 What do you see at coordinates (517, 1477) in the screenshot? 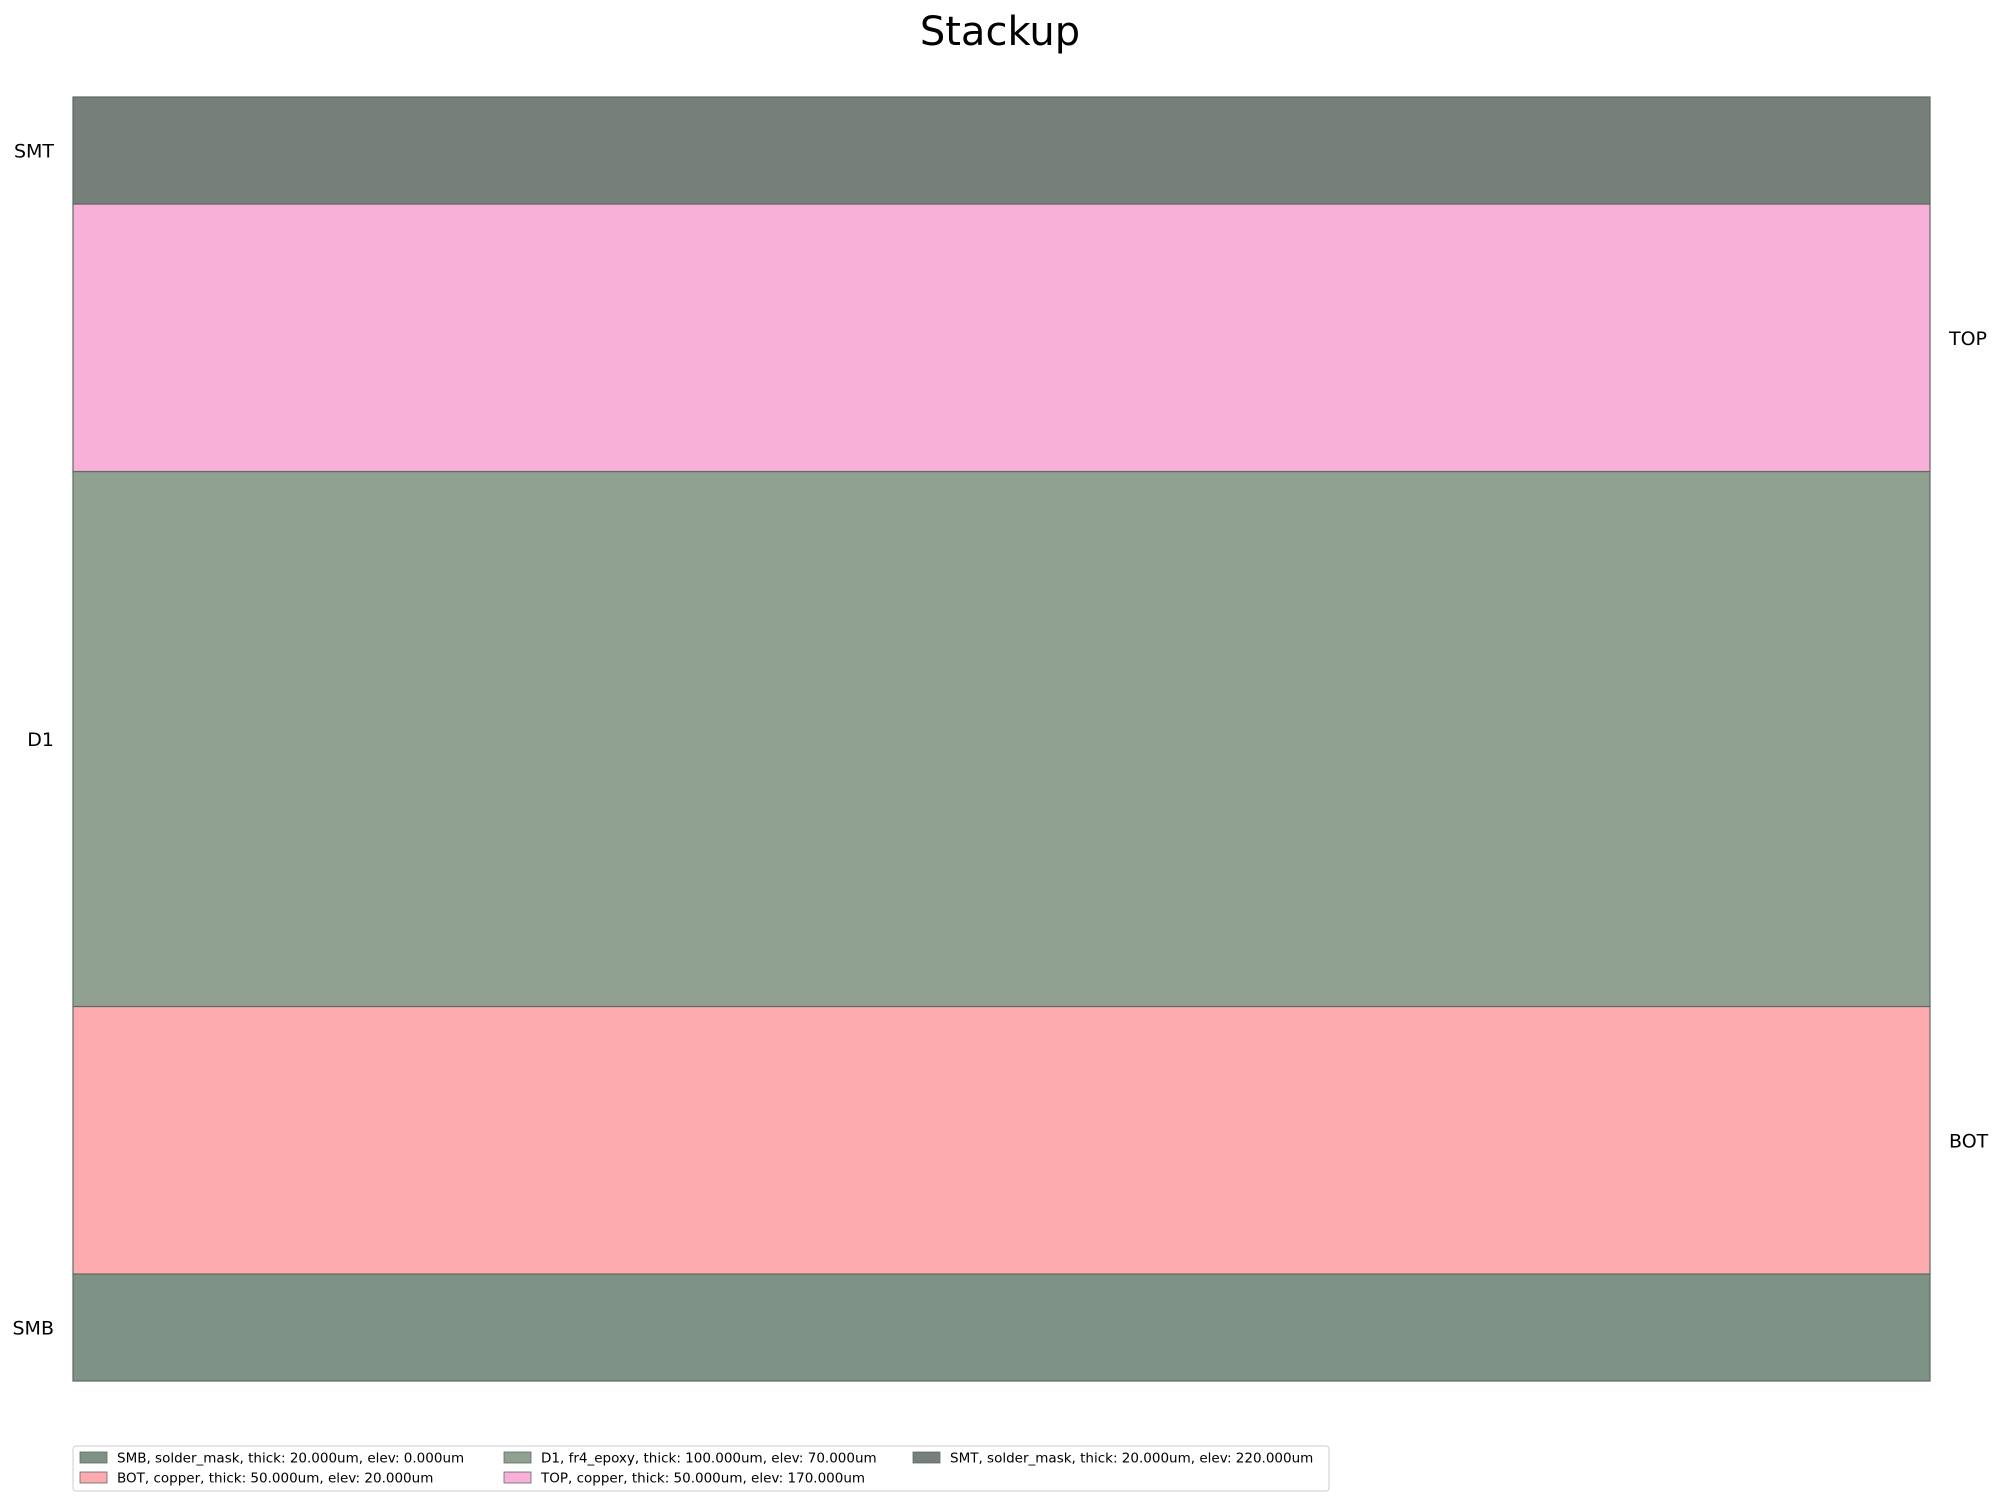
I see `legend-swatch-top` at bounding box center [517, 1477].